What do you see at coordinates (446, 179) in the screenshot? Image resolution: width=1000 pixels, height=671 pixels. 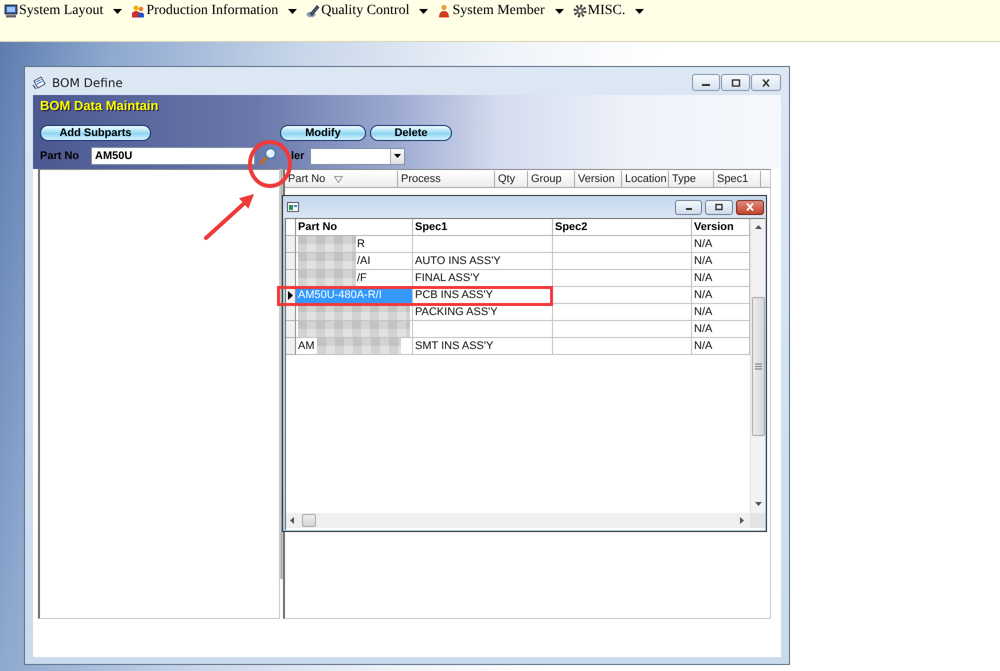 I see `column-header: Process` at bounding box center [446, 179].